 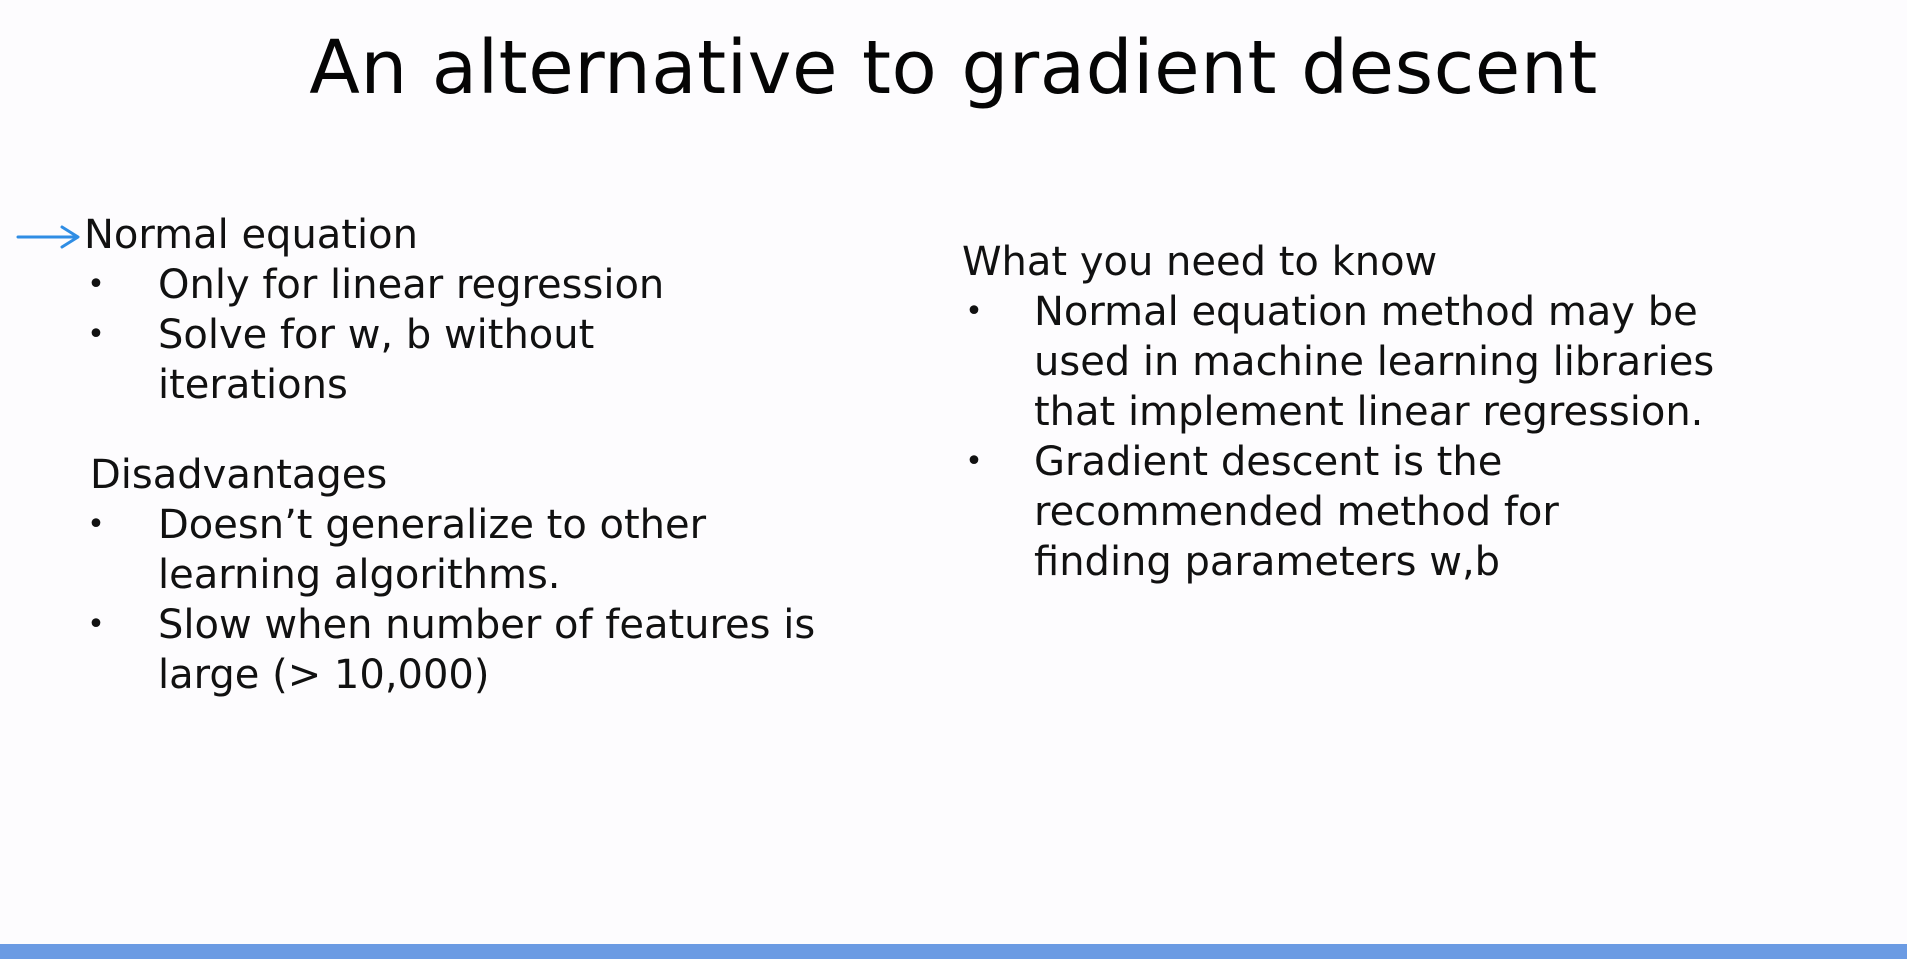 What do you see at coordinates (239, 475) in the screenshot?
I see `disadvantages-heading: Disadvantages` at bounding box center [239, 475].